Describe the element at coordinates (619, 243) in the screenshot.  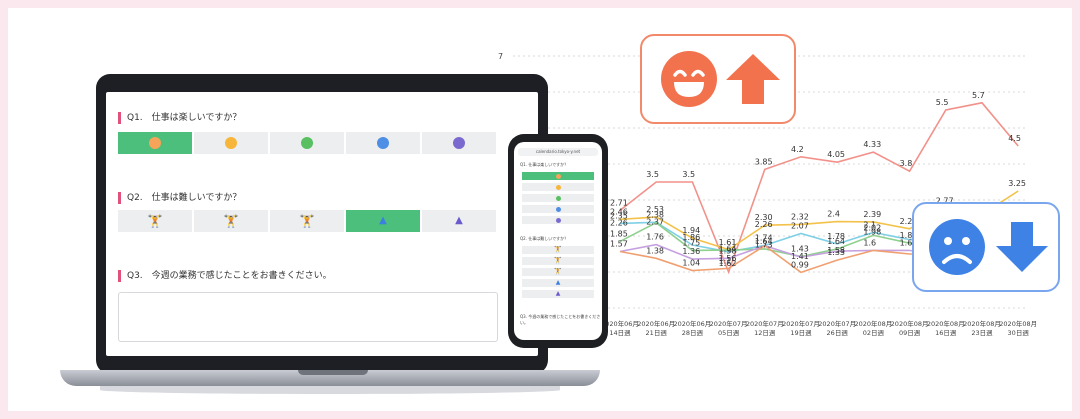
I see `data-label: 1.57` at that location.